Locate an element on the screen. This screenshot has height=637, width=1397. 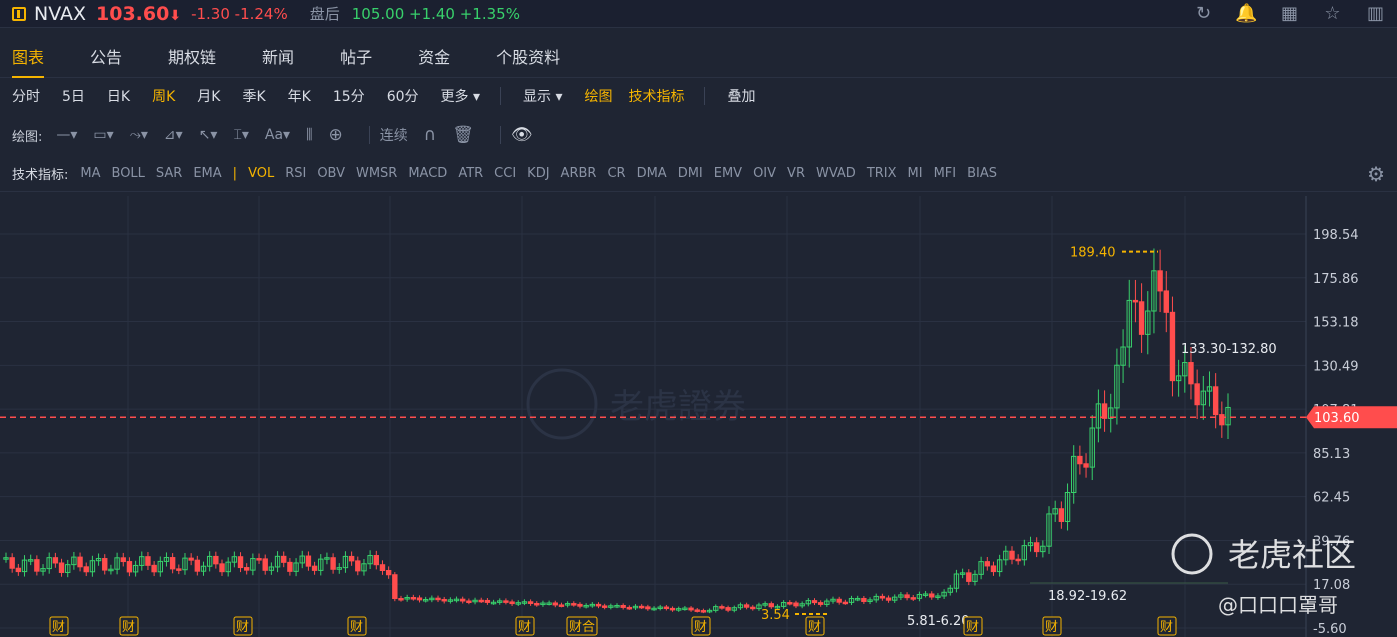
line-tool-icon: —▾ is located at coordinates (66, 135).